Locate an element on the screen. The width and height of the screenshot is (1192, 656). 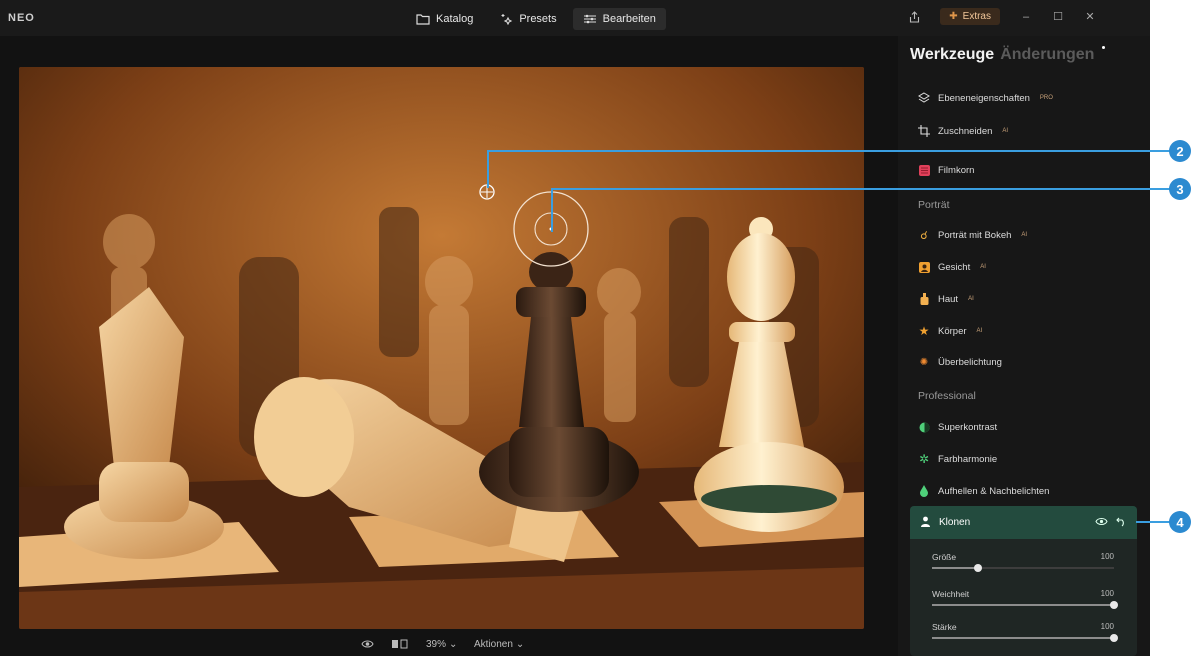
crop-icon is located at coordinates (924, 131).